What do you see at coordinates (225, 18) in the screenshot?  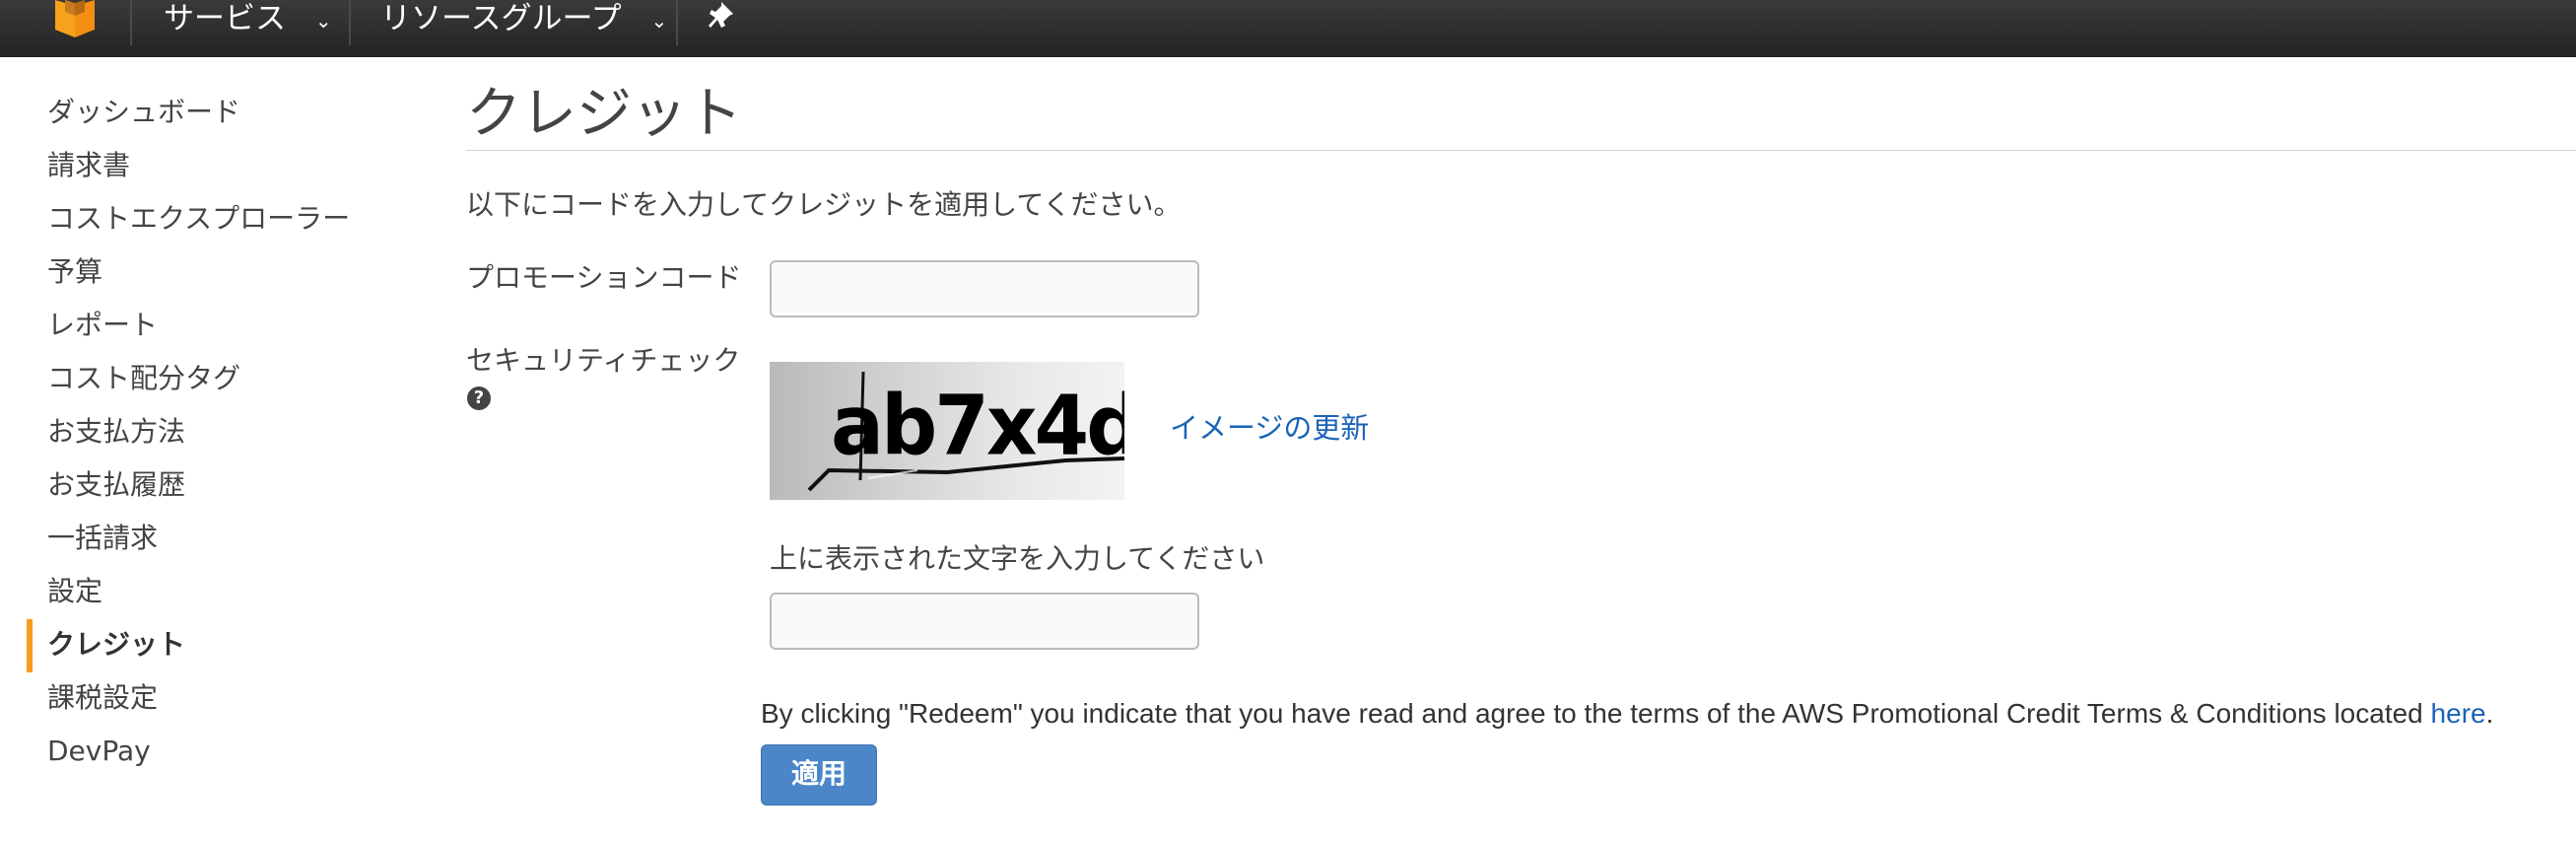 I see `services-label: サービス` at bounding box center [225, 18].